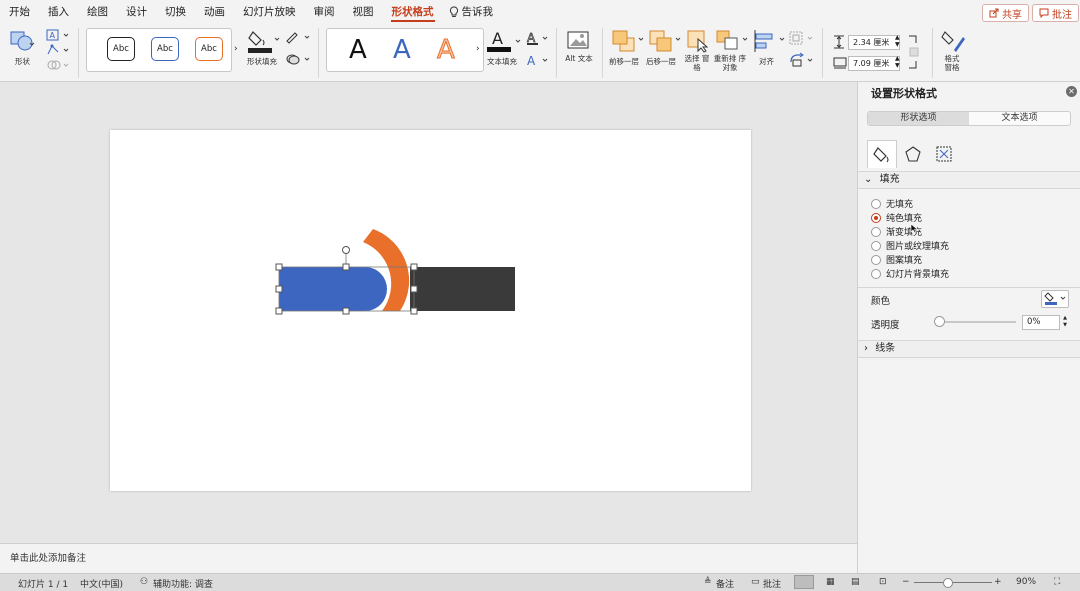  I want to click on notes-toggle: 备注, so click(725, 583).